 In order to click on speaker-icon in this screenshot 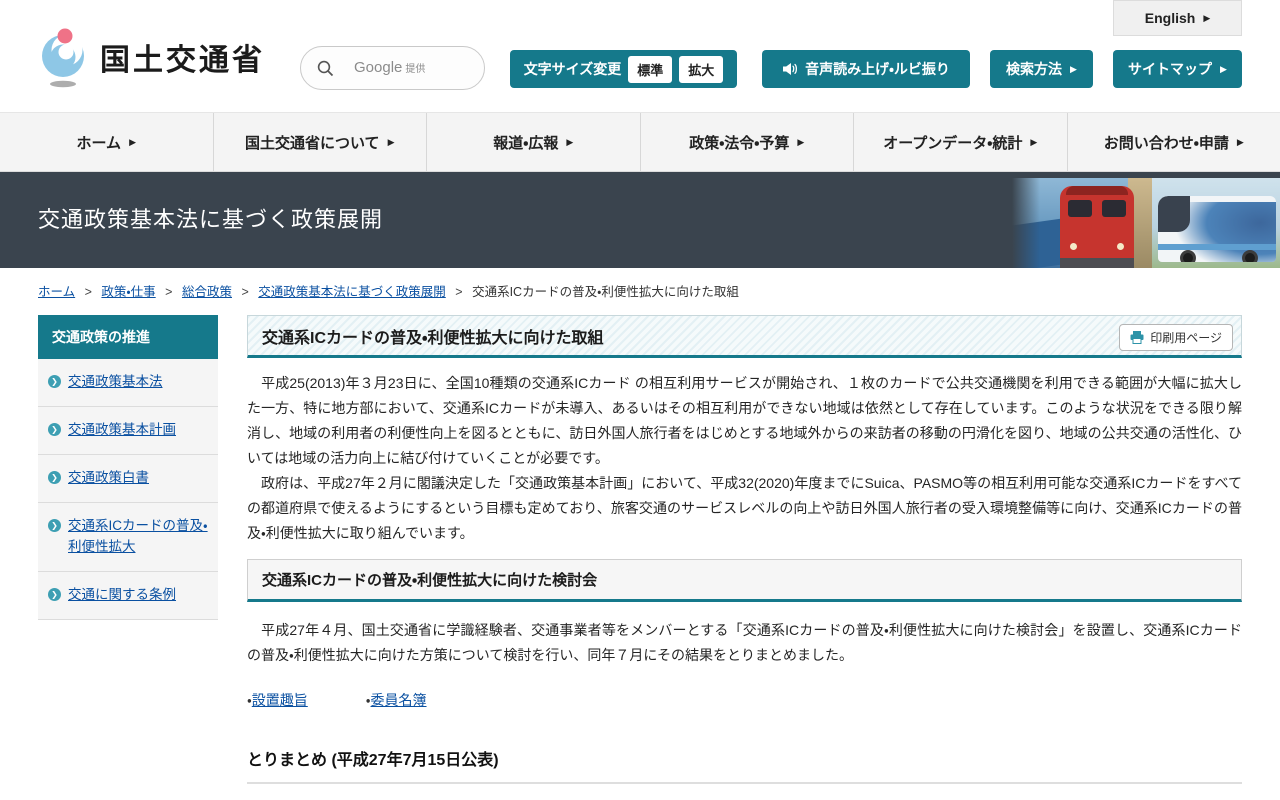, I will do `click(790, 69)`.